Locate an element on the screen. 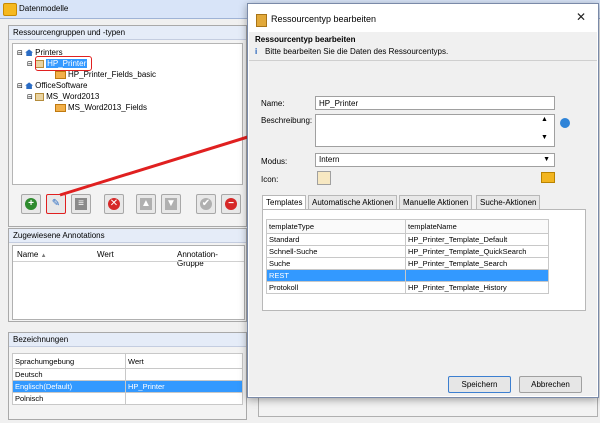  tab-manual-actions: Manuelle Aktionen is located at coordinates (436, 202).